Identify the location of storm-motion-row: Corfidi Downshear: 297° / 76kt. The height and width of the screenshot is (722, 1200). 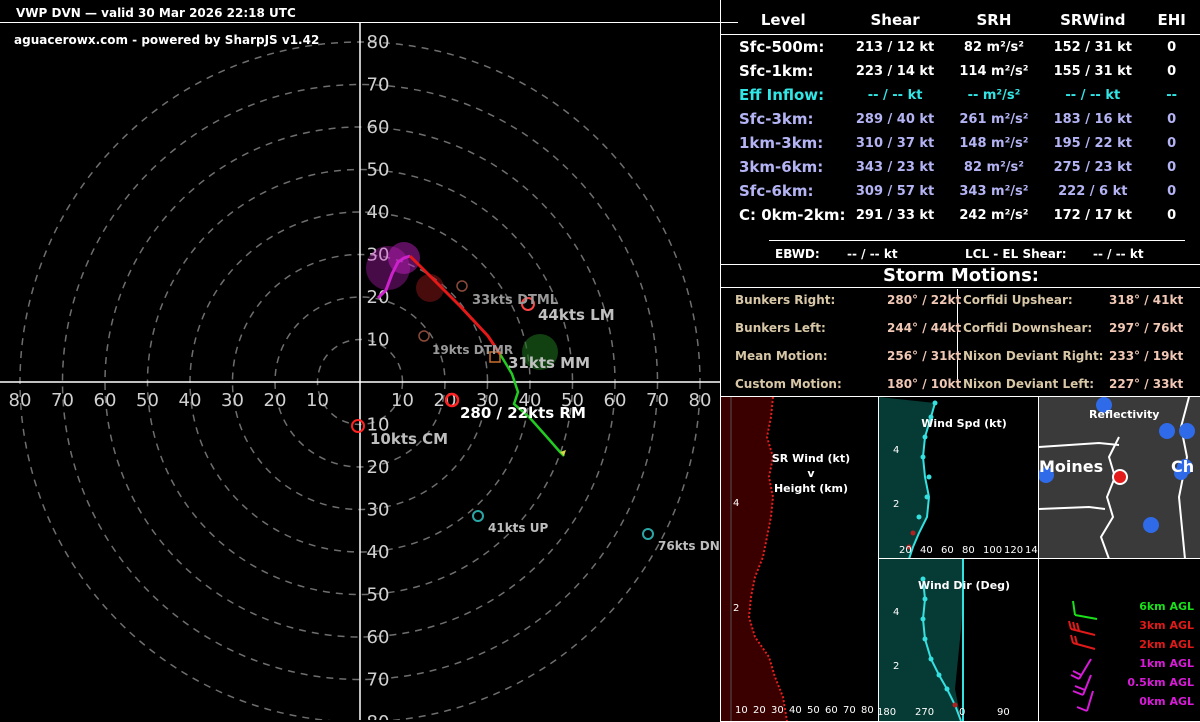
(1073, 328).